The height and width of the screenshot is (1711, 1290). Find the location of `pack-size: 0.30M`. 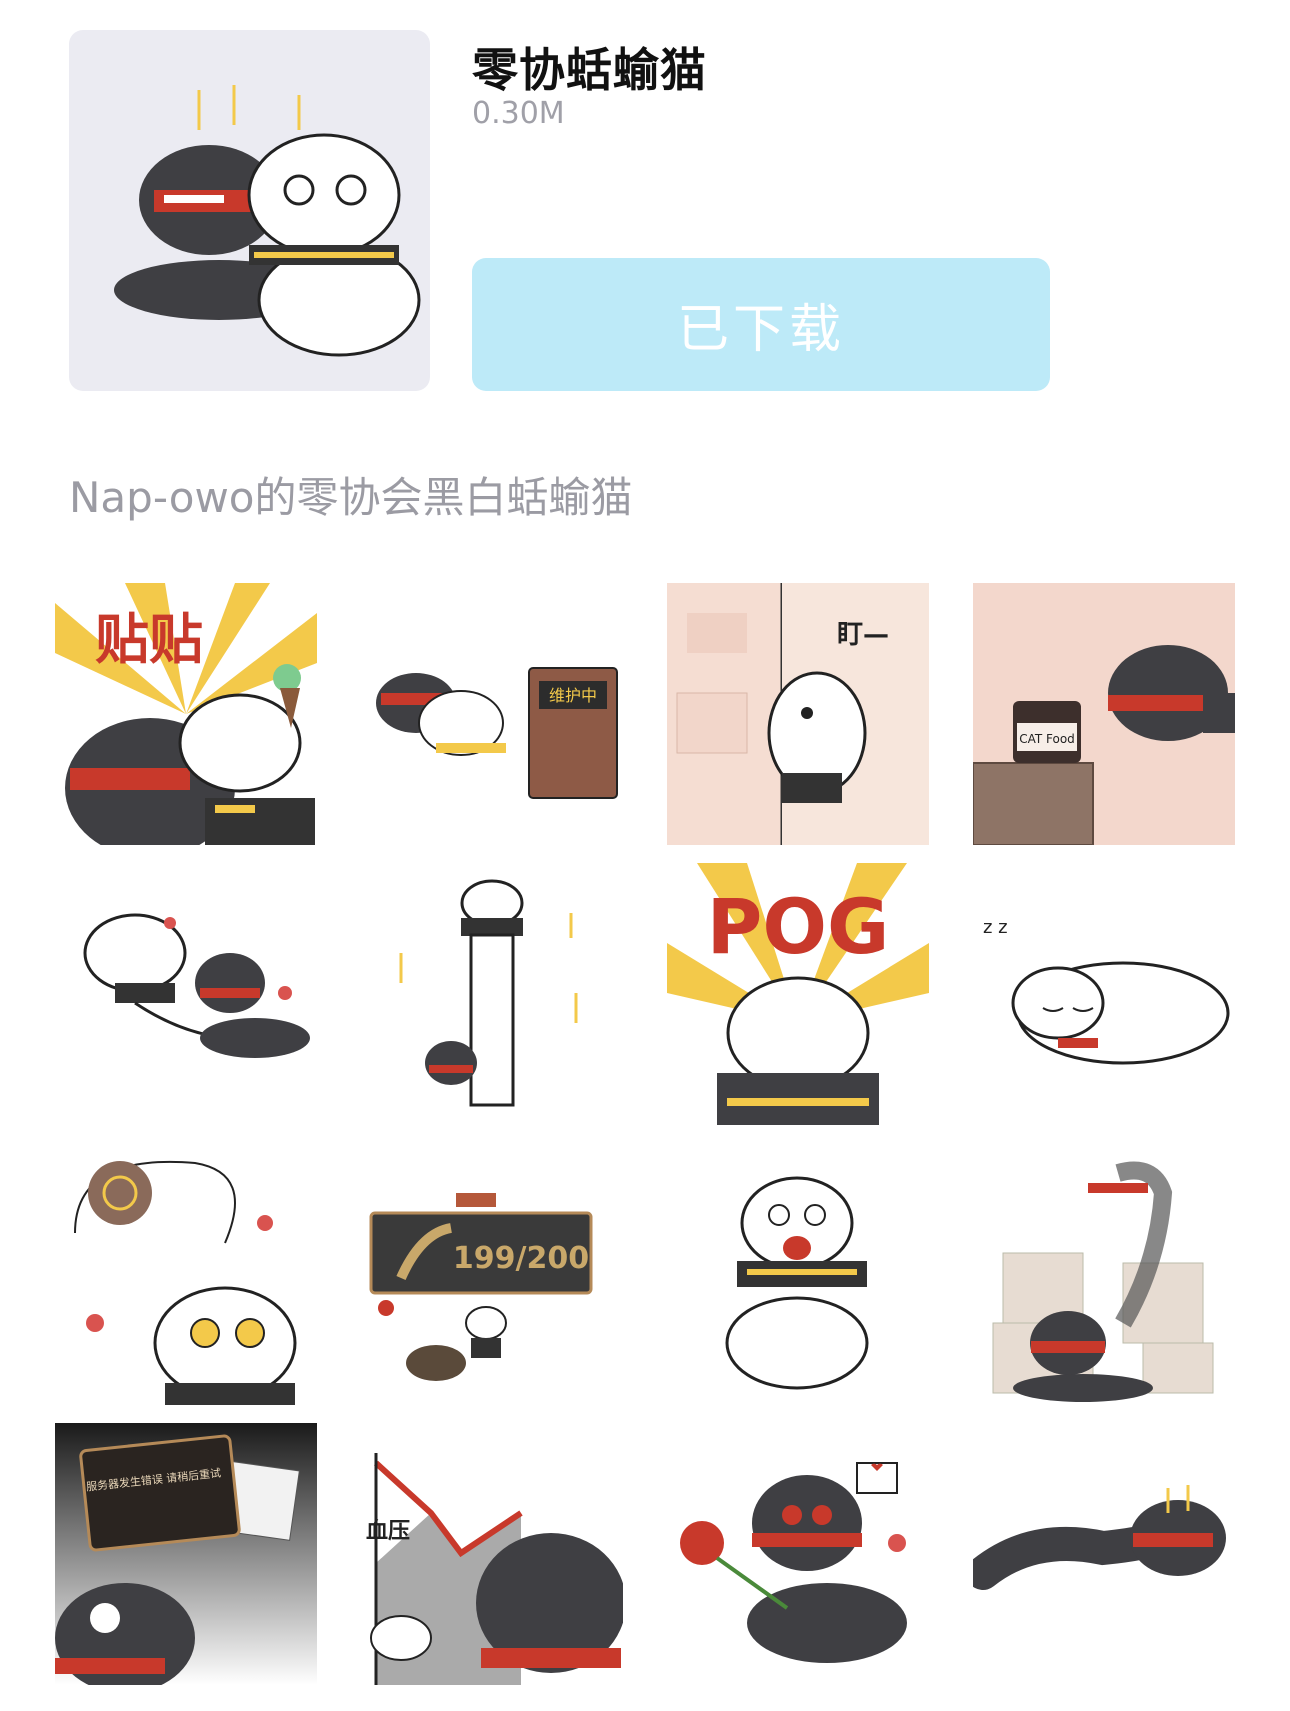

pack-size: 0.30M is located at coordinates (518, 113).